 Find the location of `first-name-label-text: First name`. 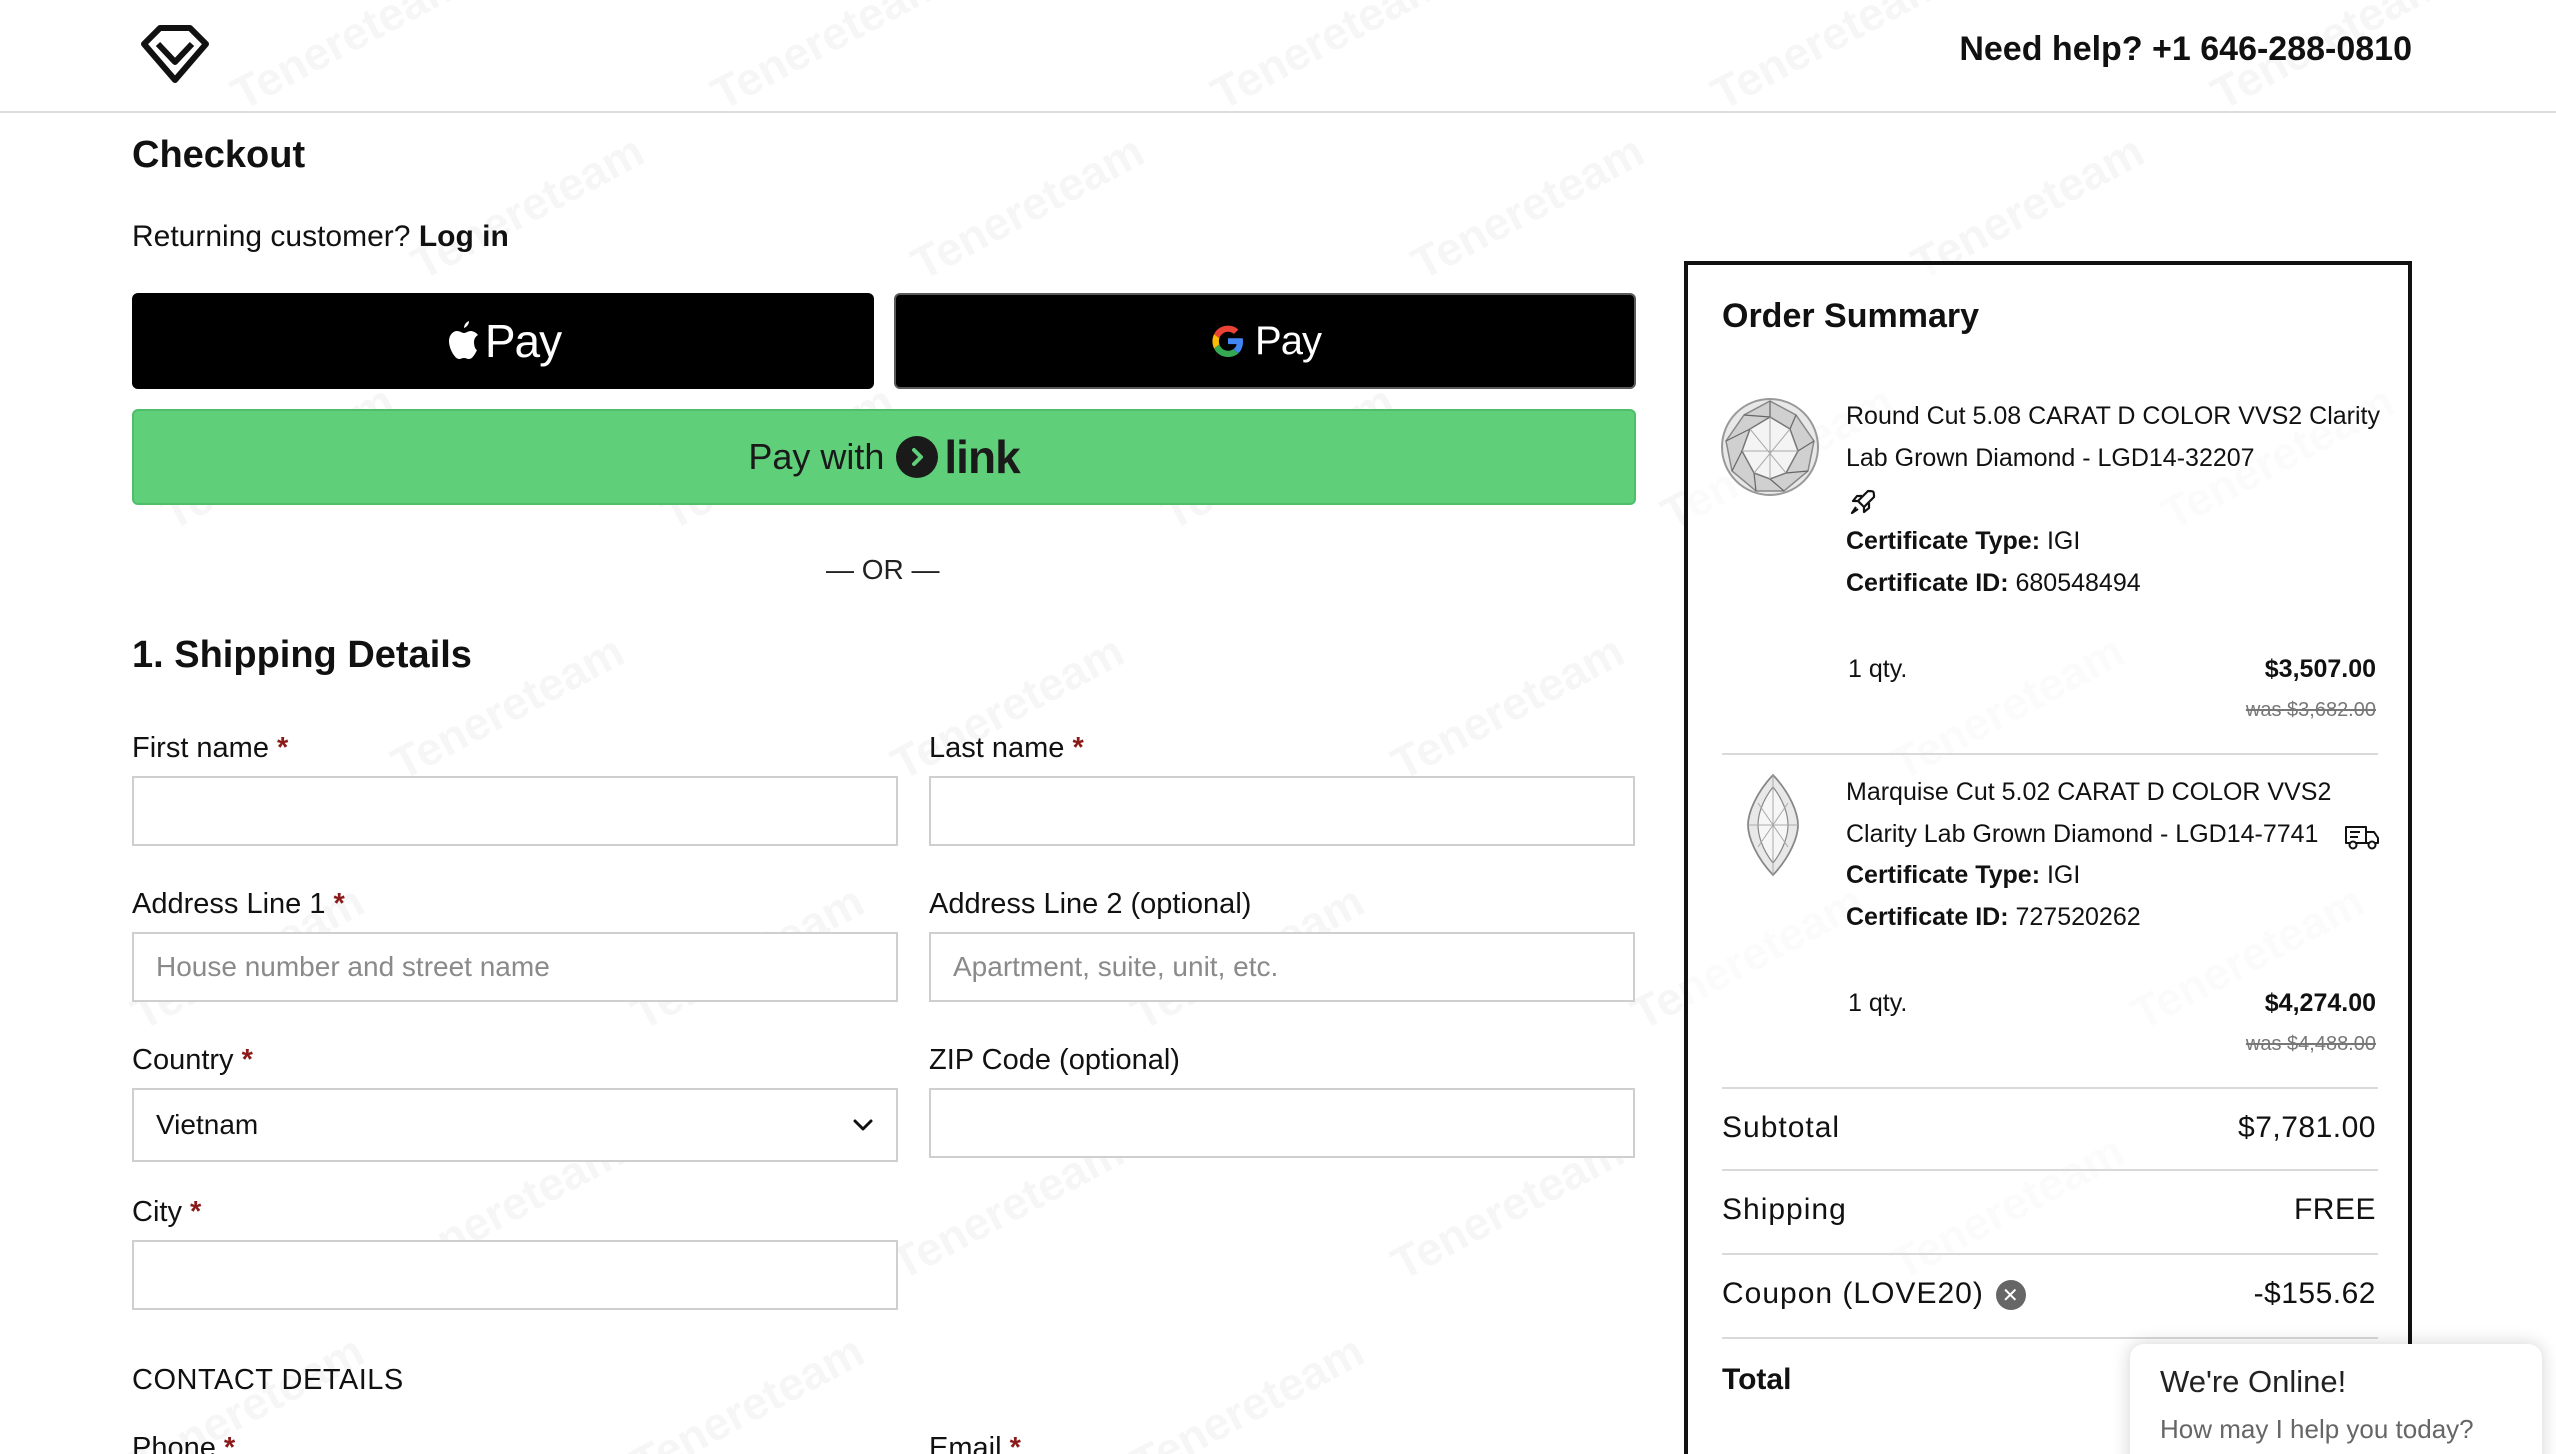

first-name-label-text: First name is located at coordinates (200, 748).